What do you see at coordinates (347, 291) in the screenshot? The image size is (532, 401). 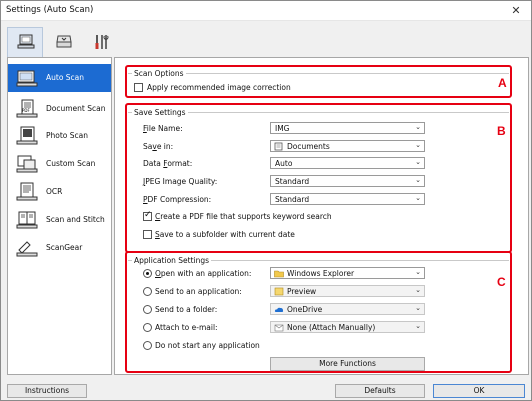 I see `send-to-app-select: Preview ⌄` at bounding box center [347, 291].